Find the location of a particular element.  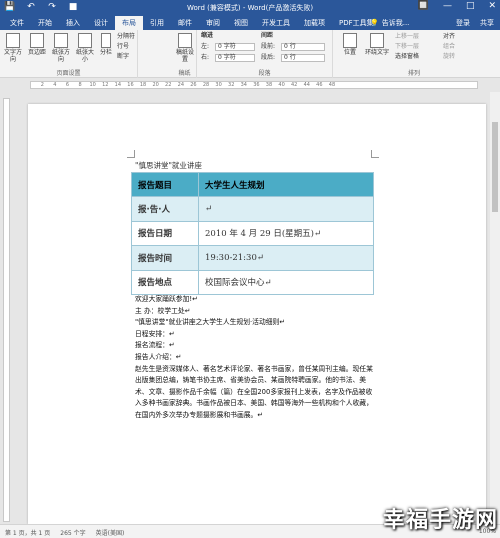

spacing-before-field: 0 行 is located at coordinates (303, 47).